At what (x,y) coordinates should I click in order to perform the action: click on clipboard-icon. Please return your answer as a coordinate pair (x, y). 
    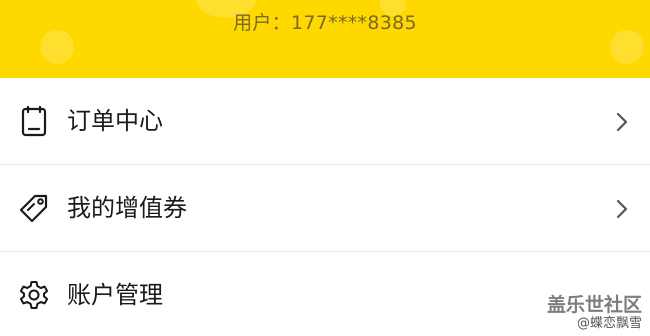
    Looking at the image, I should click on (34, 121).